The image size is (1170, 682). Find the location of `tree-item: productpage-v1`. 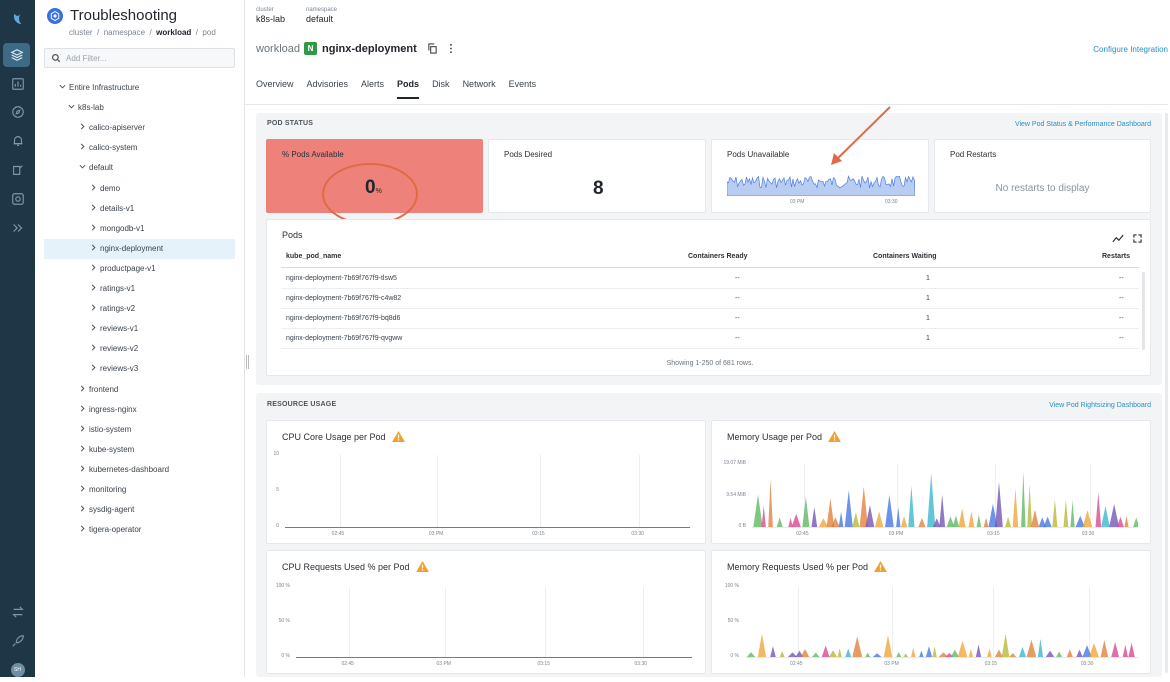

tree-item: productpage-v1 is located at coordinates (123, 269).